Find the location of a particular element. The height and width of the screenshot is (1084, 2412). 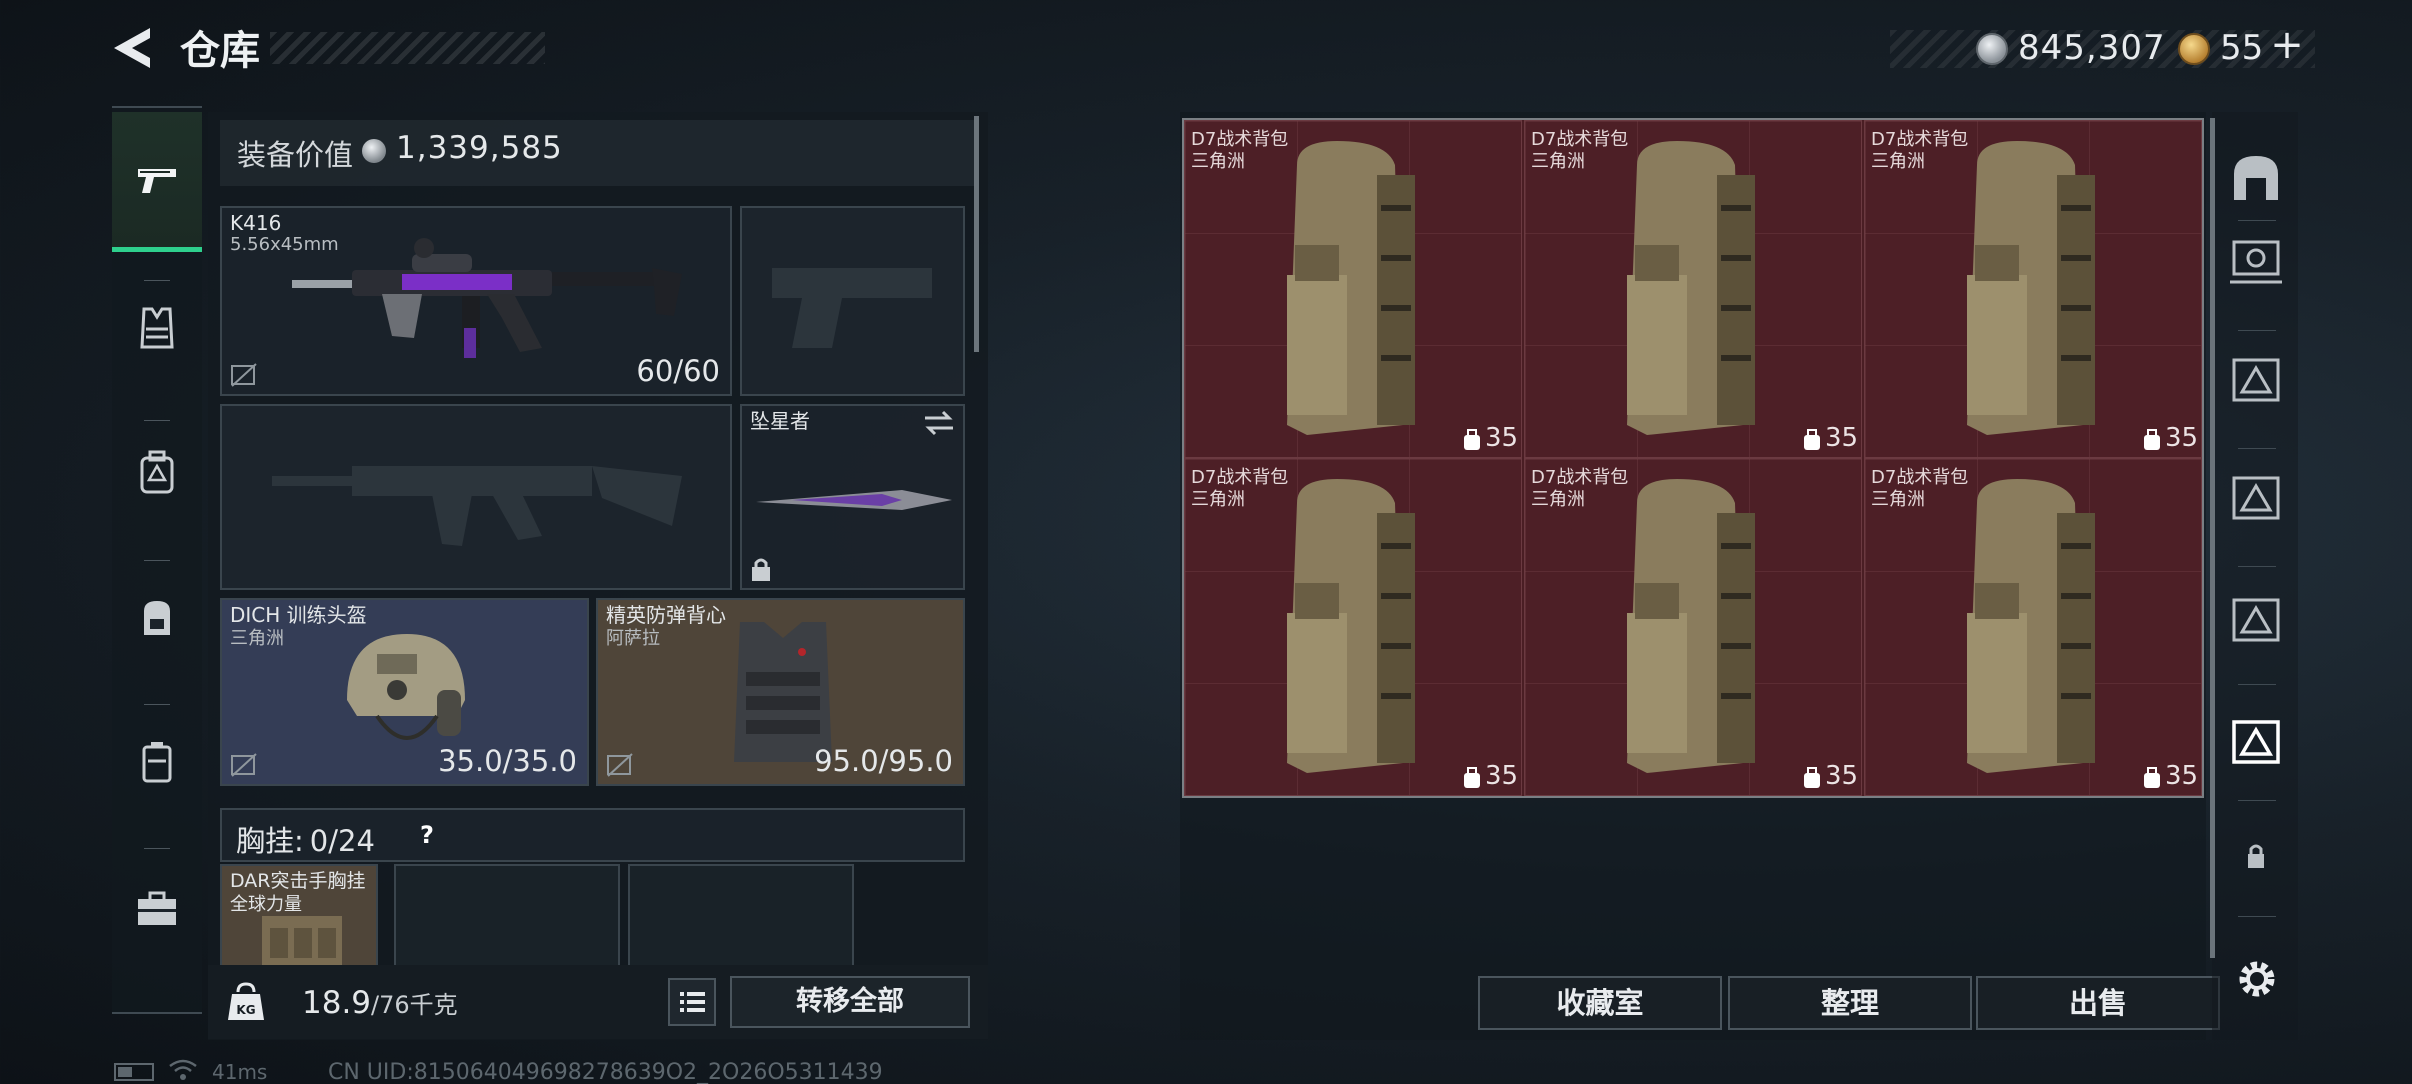

add-currency-button: + is located at coordinates (2287, 45).